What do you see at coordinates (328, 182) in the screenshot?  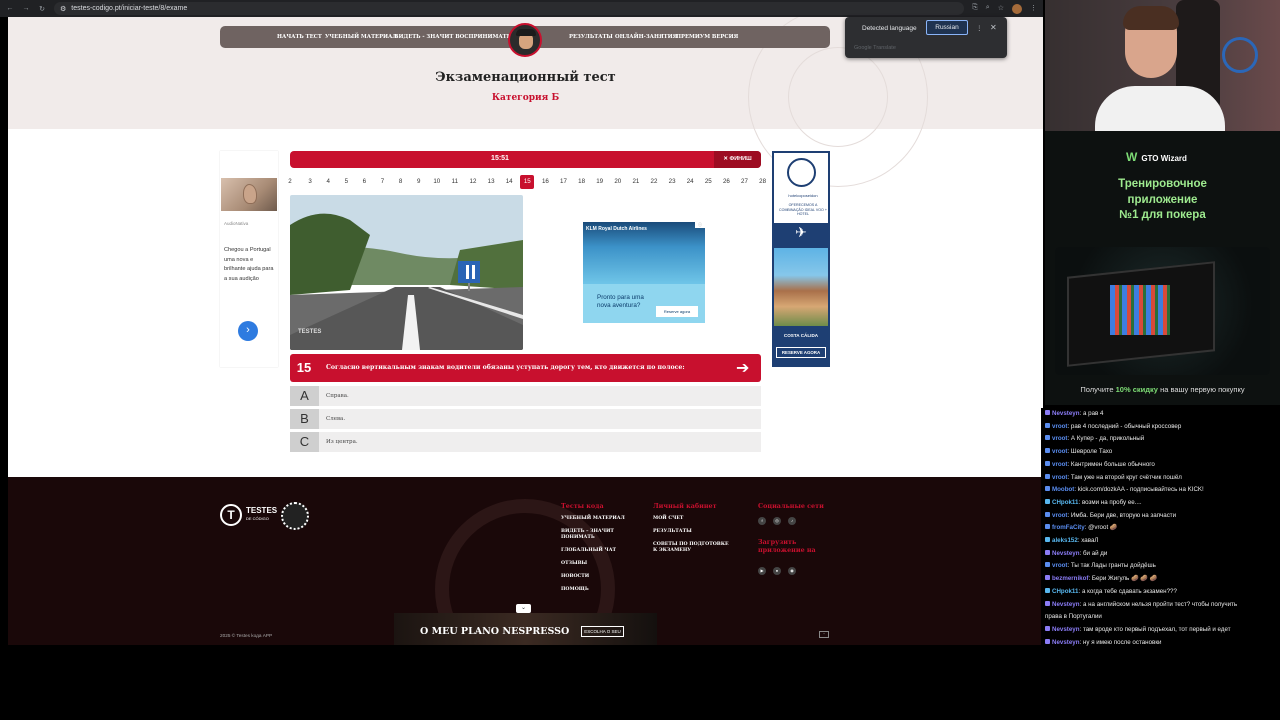 I see `question-number-2: 4` at bounding box center [328, 182].